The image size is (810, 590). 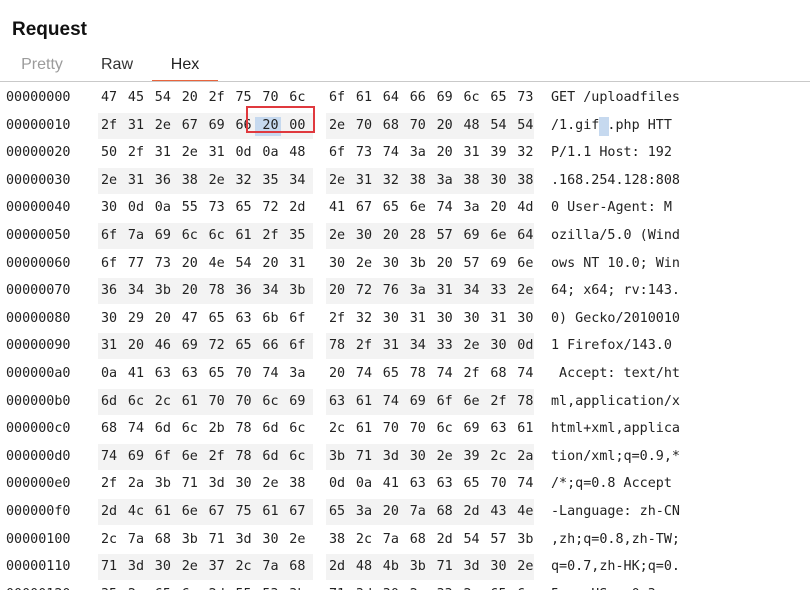 I want to click on ascii-text: /1.gif .php HTT, so click(x=679, y=126).